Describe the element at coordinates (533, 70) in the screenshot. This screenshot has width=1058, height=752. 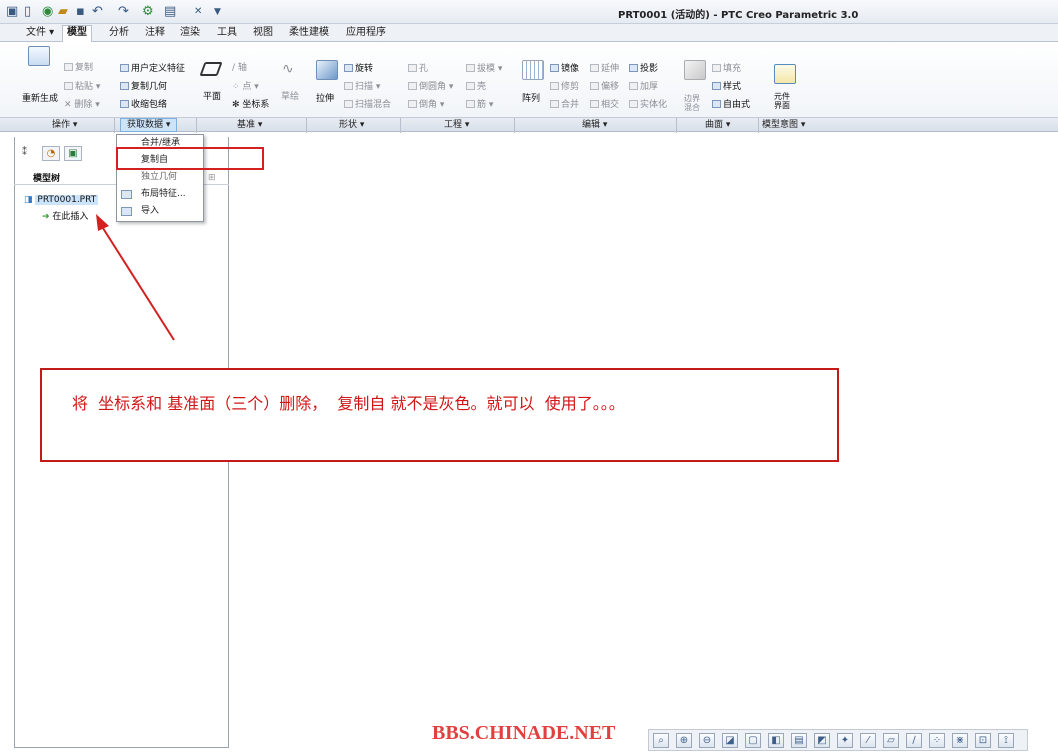
I see `pattern-icon` at that location.